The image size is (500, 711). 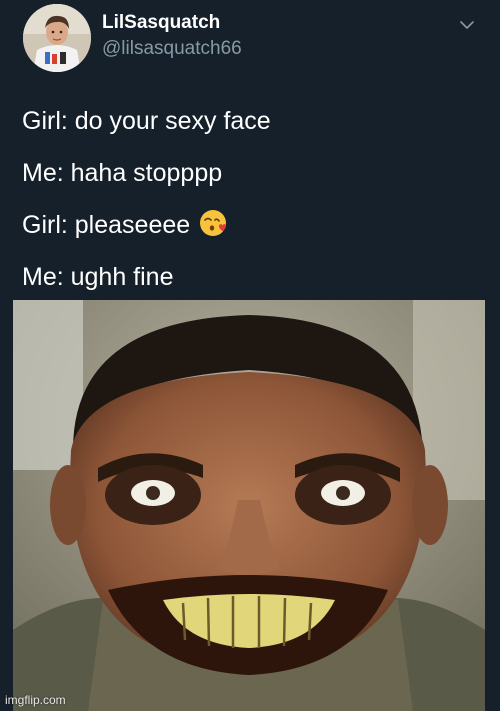 What do you see at coordinates (172, 49) in the screenshot?
I see `user-handle: @lilsasquatch66` at bounding box center [172, 49].